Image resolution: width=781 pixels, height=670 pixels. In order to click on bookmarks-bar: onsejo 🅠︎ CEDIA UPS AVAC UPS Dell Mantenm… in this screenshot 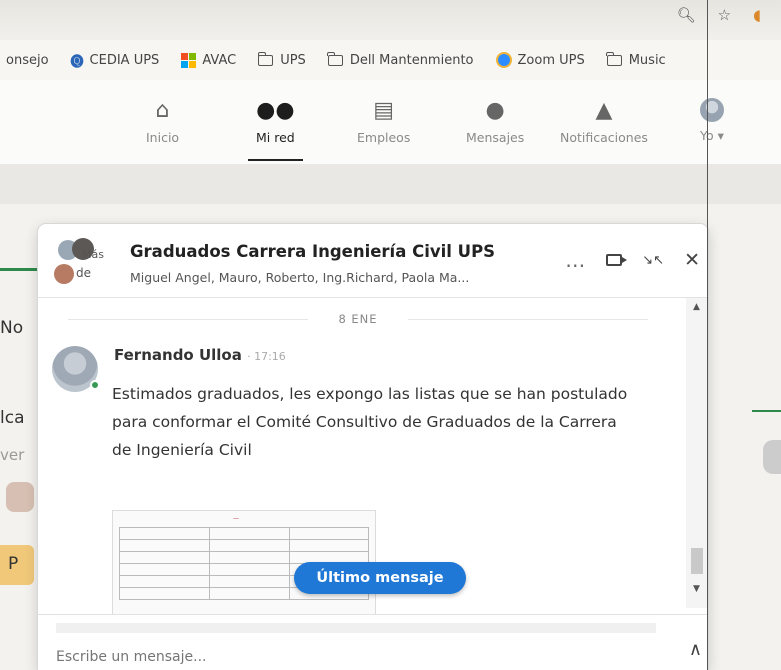, I will do `click(390, 60)`.